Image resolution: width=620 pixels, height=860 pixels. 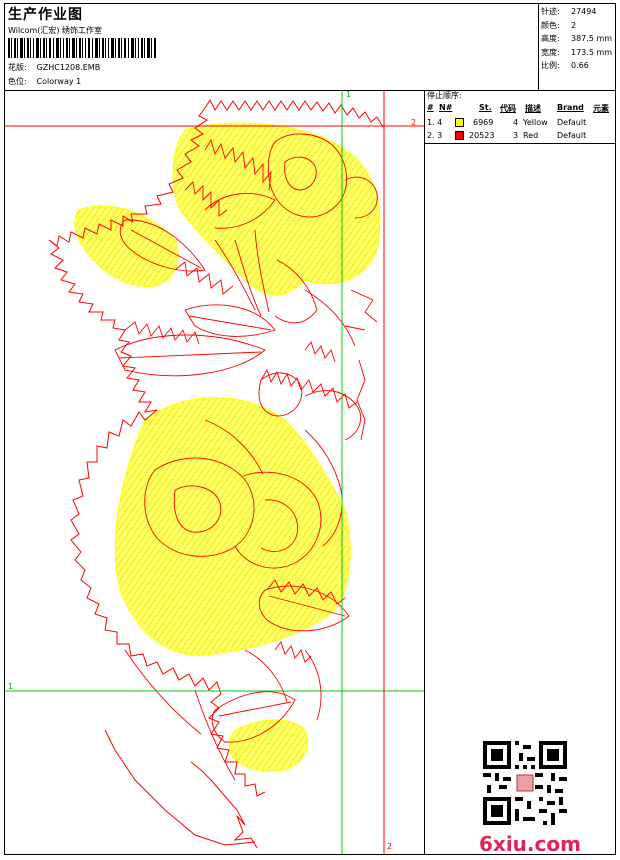 I want to click on guide-label-h1-left: 1, so click(x=11, y=686).